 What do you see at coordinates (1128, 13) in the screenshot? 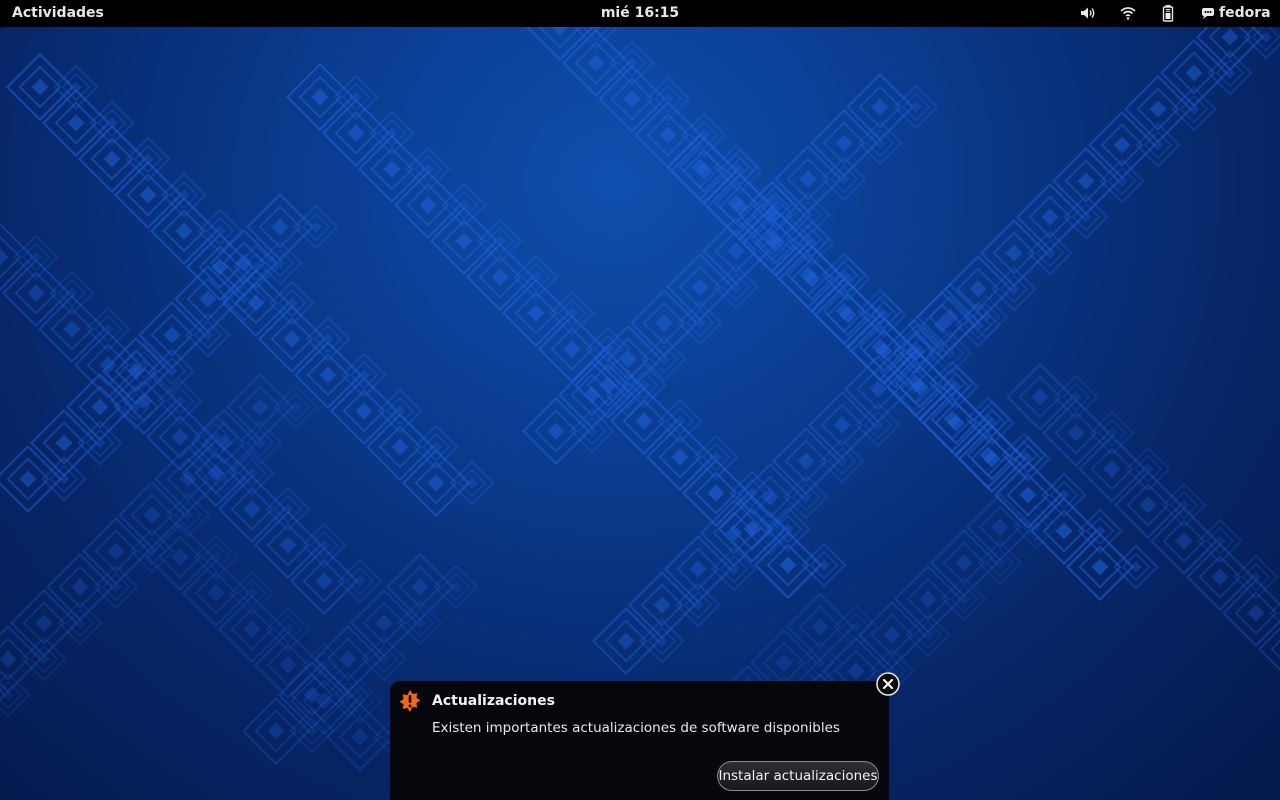
I see `wifi-icon` at bounding box center [1128, 13].